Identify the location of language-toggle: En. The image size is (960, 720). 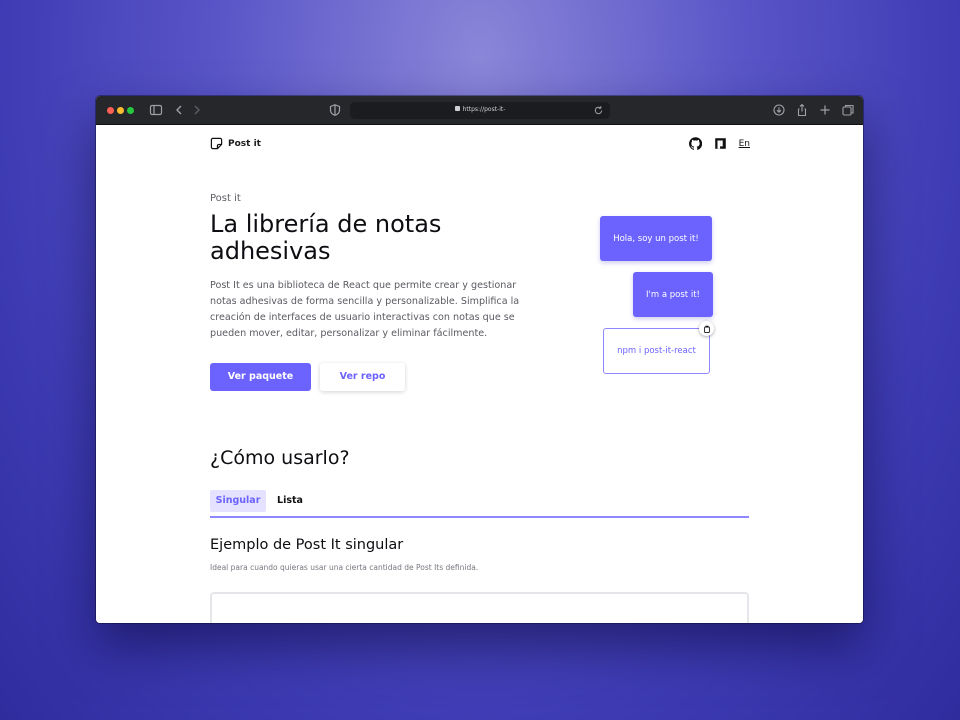
(744, 144).